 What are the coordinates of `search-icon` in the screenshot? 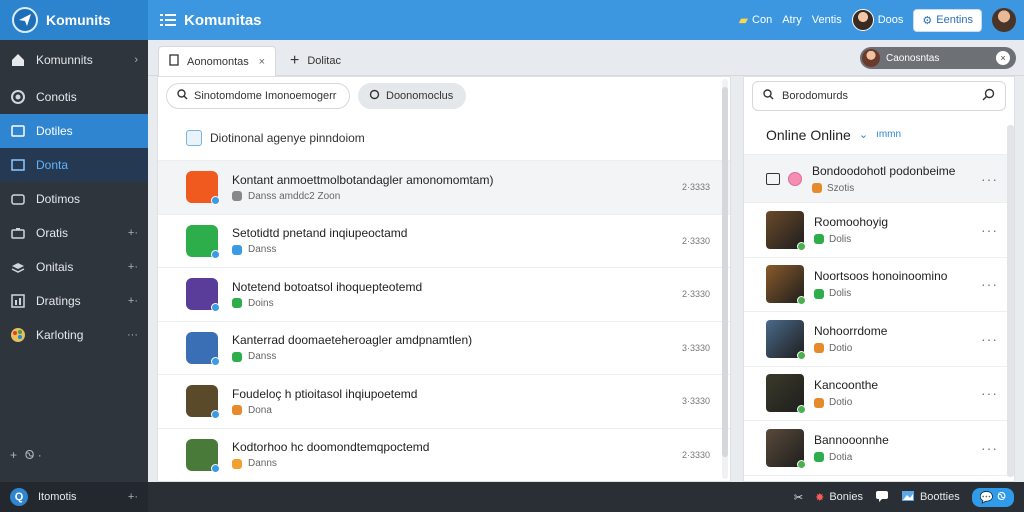 It's located at (768, 96).